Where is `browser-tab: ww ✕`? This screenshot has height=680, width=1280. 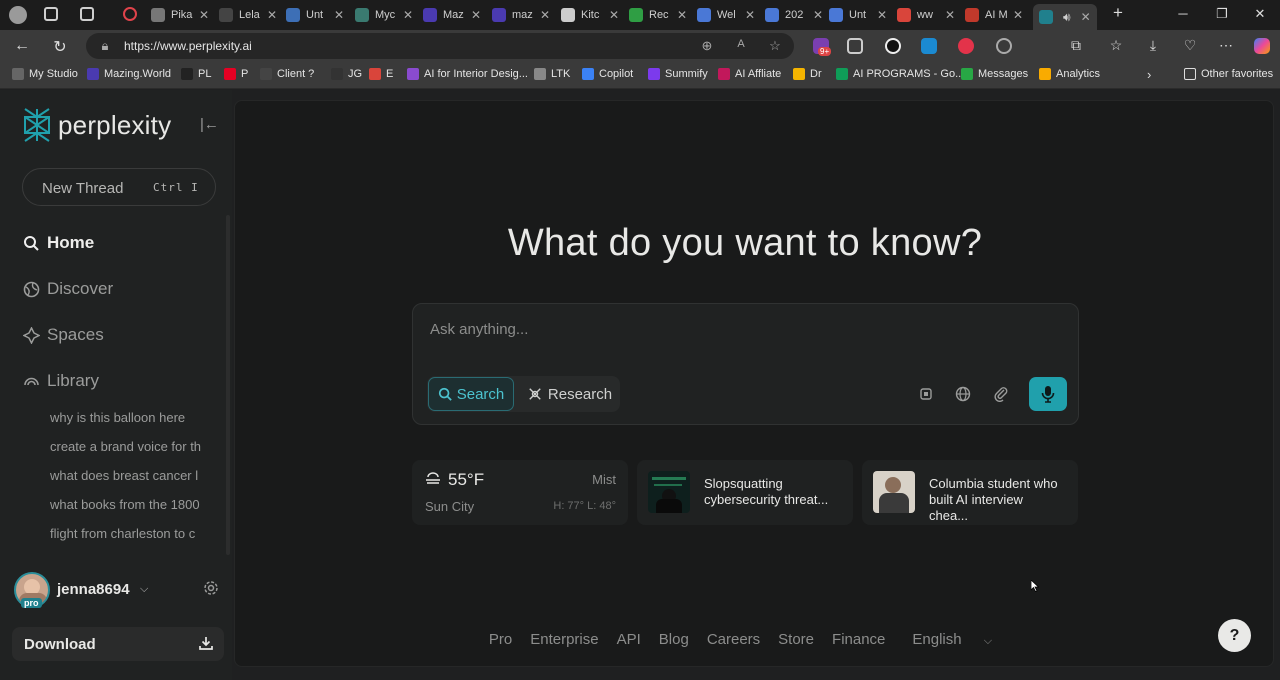 browser-tab: ww ✕ is located at coordinates (926, 15).